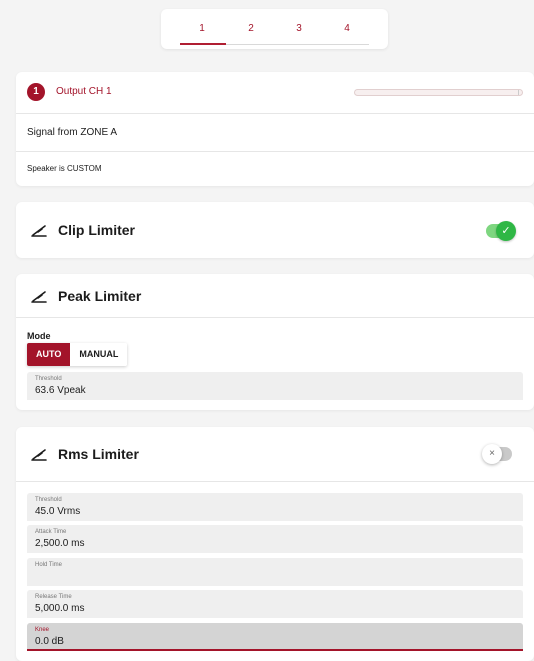  Describe the element at coordinates (202, 28) in the screenshot. I see `tab-1: 1` at that location.